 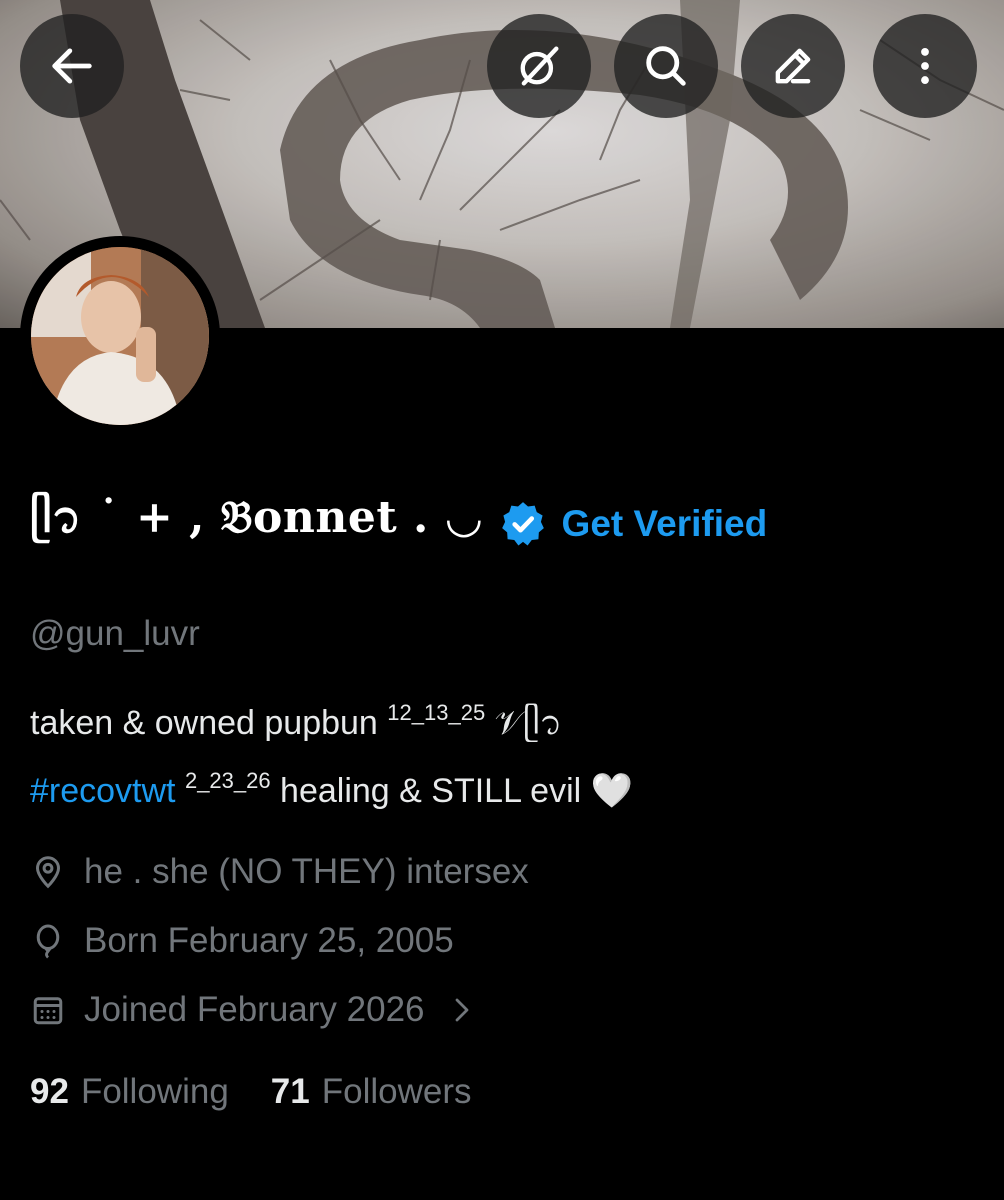 What do you see at coordinates (524, 723) in the screenshot?
I see `bio-symbol: 𝒱ᥫ᭡` at bounding box center [524, 723].